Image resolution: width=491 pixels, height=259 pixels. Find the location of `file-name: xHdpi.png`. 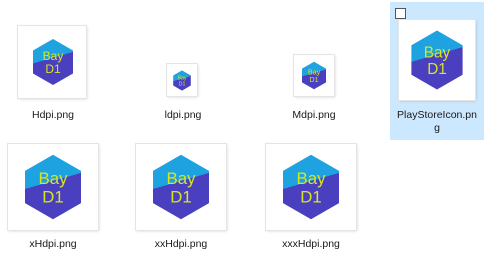

file-name: xHdpi.png is located at coordinates (53, 244).